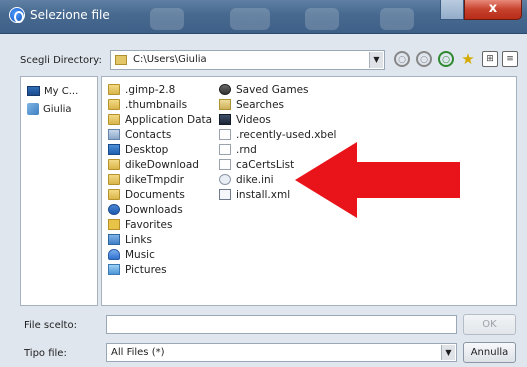 Image resolution: width=527 pixels, height=367 pixels. Describe the element at coordinates (255, 179) in the screenshot. I see `file-name: dike.ini` at that location.